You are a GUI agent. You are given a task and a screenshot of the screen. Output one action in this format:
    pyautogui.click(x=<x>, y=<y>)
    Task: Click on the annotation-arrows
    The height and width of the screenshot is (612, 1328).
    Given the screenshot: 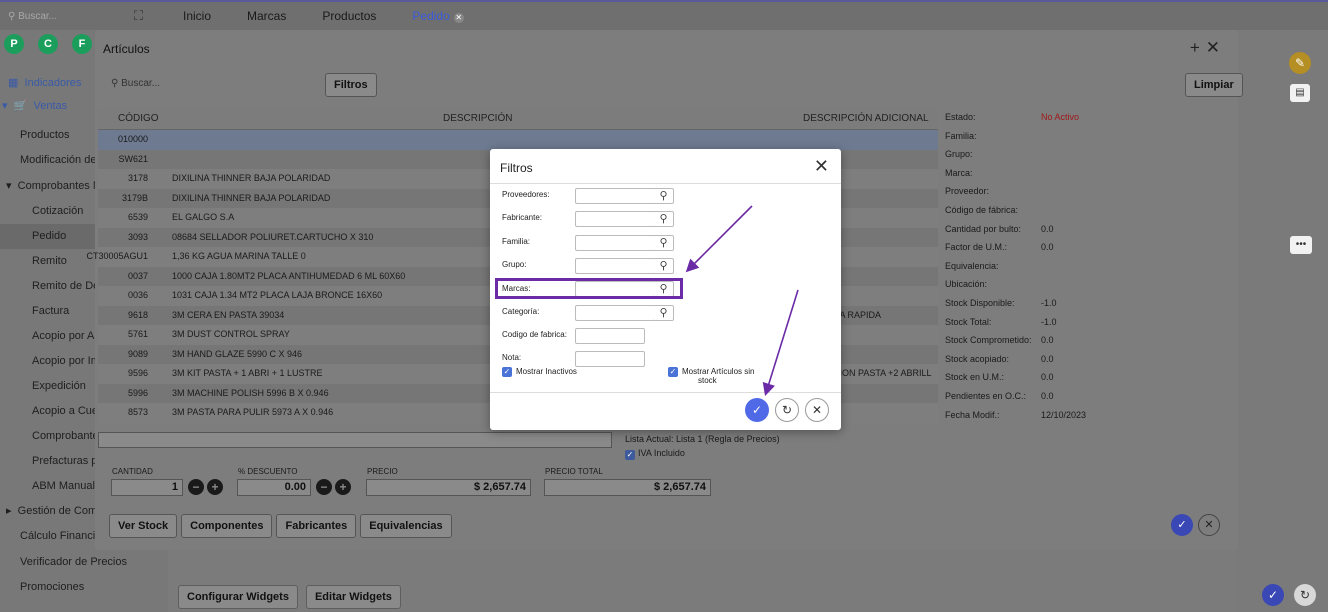 What is the action you would take?
    pyautogui.click(x=742, y=301)
    